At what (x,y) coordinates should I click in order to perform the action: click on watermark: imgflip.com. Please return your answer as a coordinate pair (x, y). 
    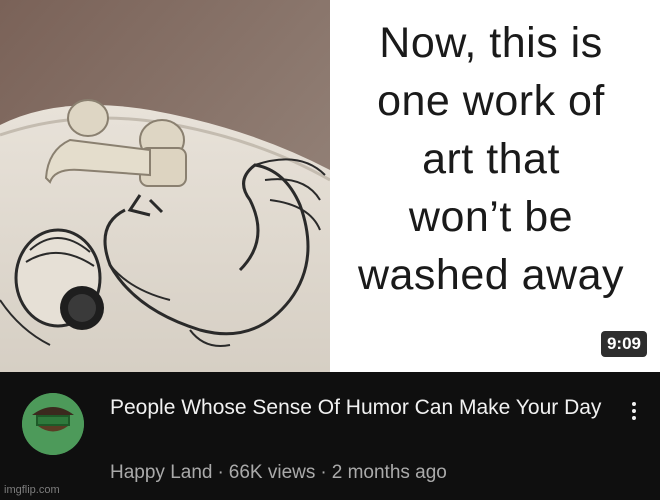
    Looking at the image, I should click on (32, 490).